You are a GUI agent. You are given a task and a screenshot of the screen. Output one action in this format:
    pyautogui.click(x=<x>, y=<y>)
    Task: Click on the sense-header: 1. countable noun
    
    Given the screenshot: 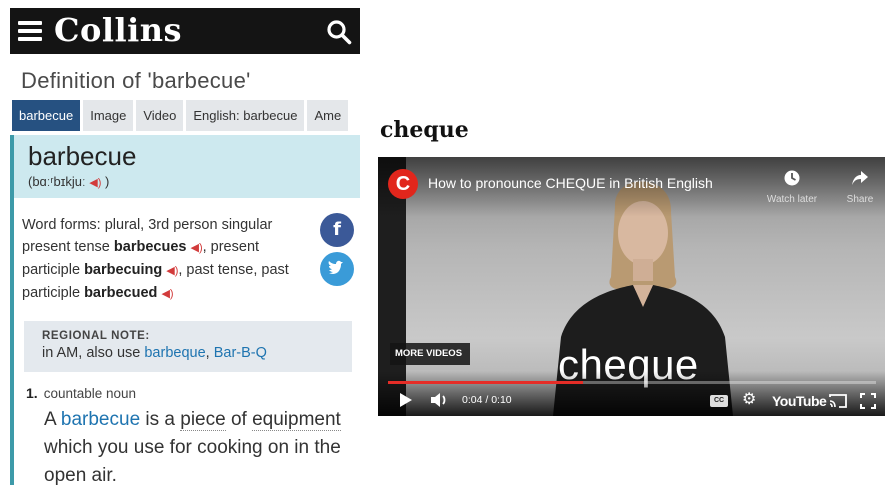 What is the action you would take?
    pyautogui.click(x=81, y=393)
    